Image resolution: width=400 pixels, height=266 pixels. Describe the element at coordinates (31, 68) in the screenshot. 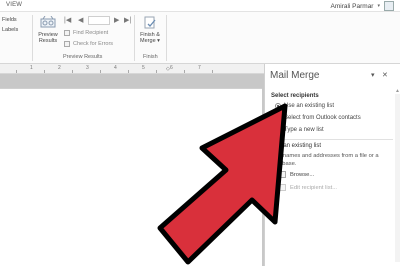

I see `ruler-number: 1` at that location.